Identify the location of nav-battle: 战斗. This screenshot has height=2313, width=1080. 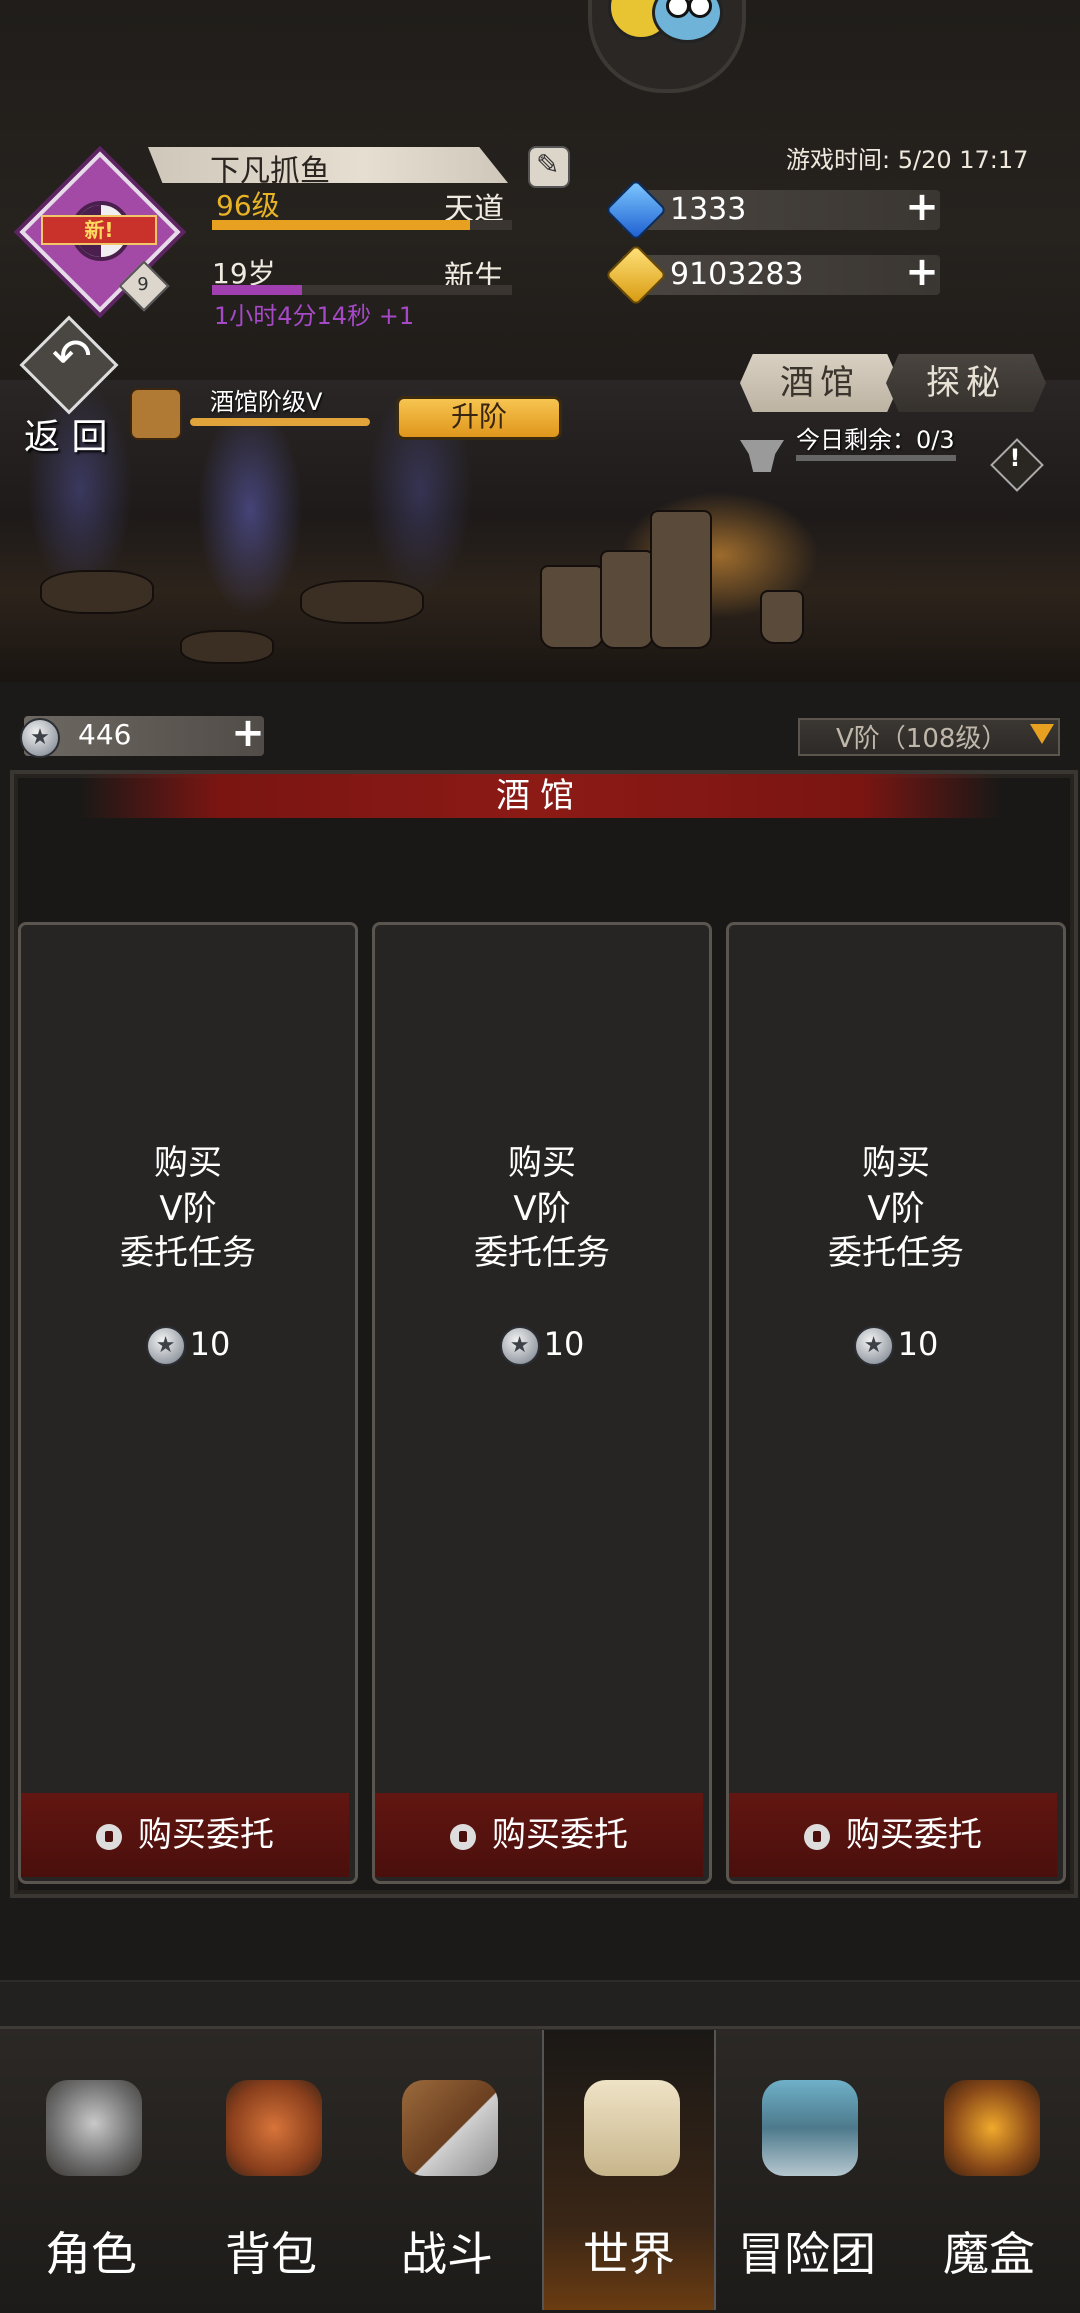
(447, 2170).